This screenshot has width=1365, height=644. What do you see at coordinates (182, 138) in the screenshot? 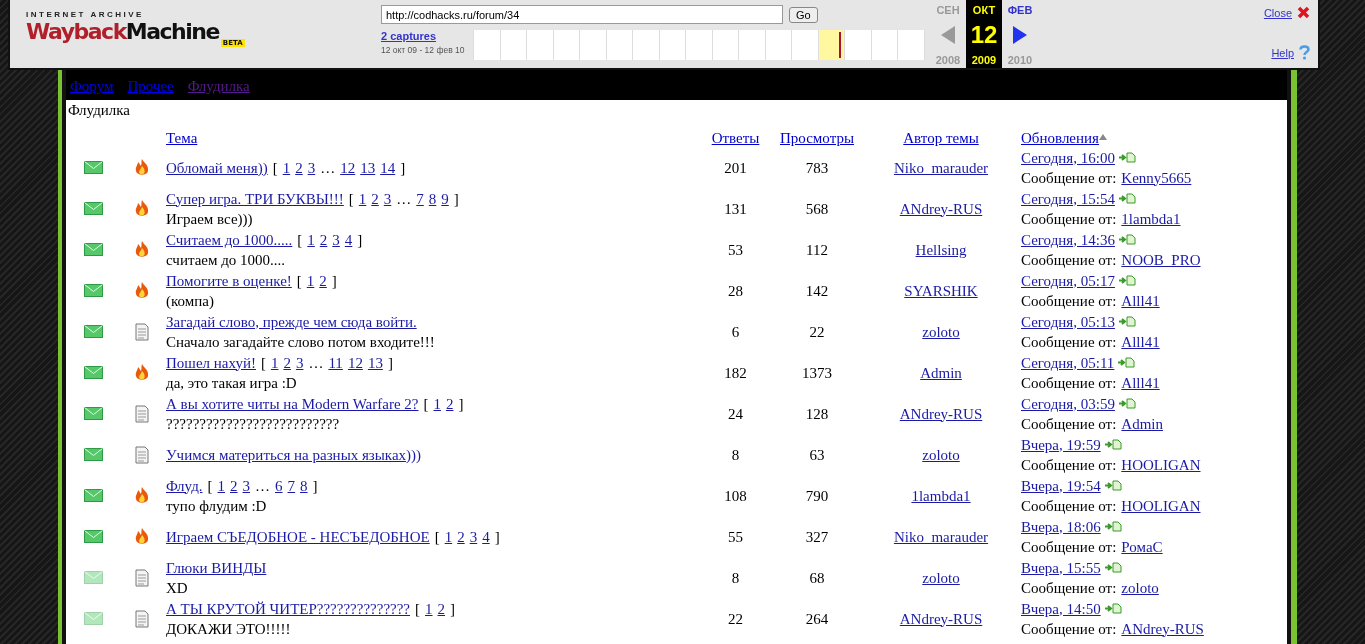
I see `column-header: Тема` at bounding box center [182, 138].